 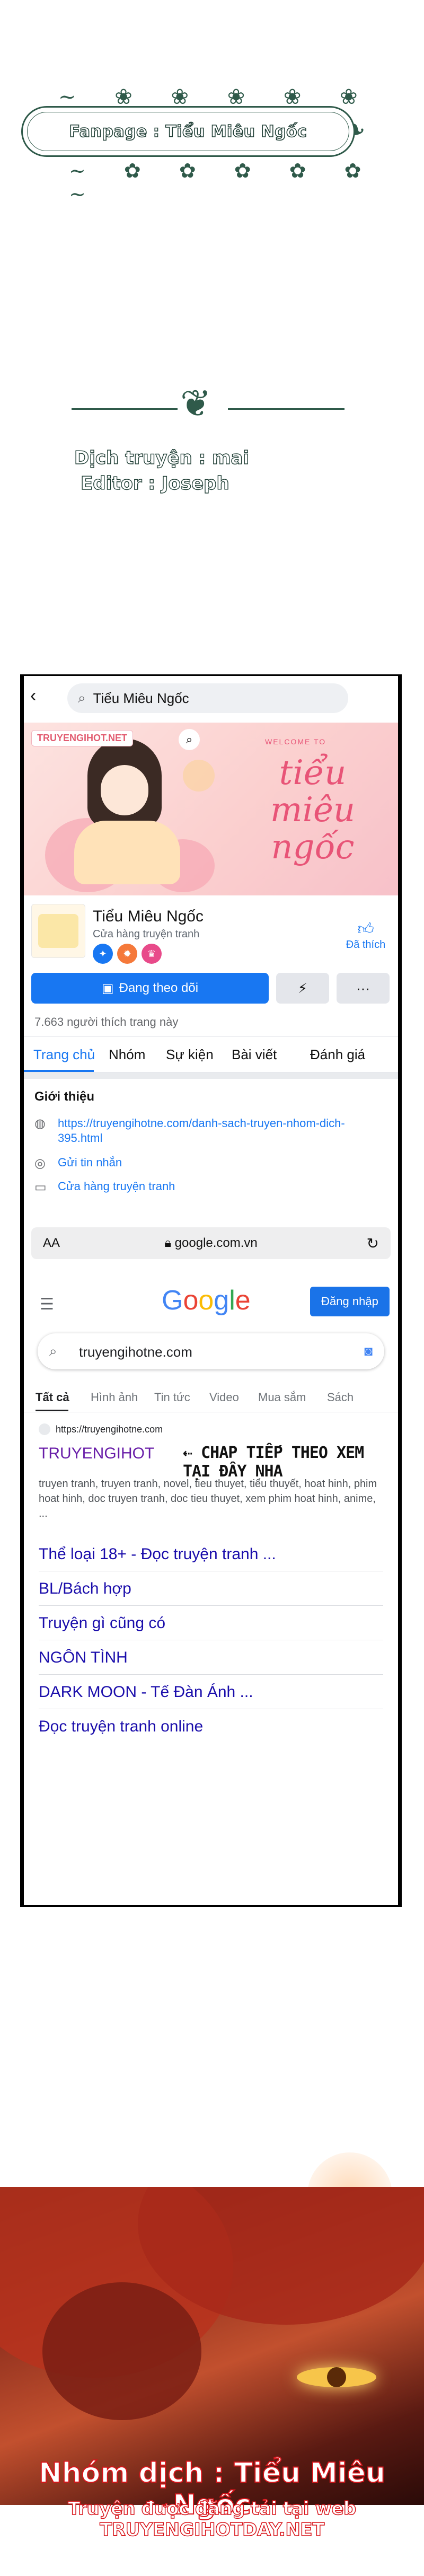 I want to click on badge-icon: ✦, so click(x=103, y=954).